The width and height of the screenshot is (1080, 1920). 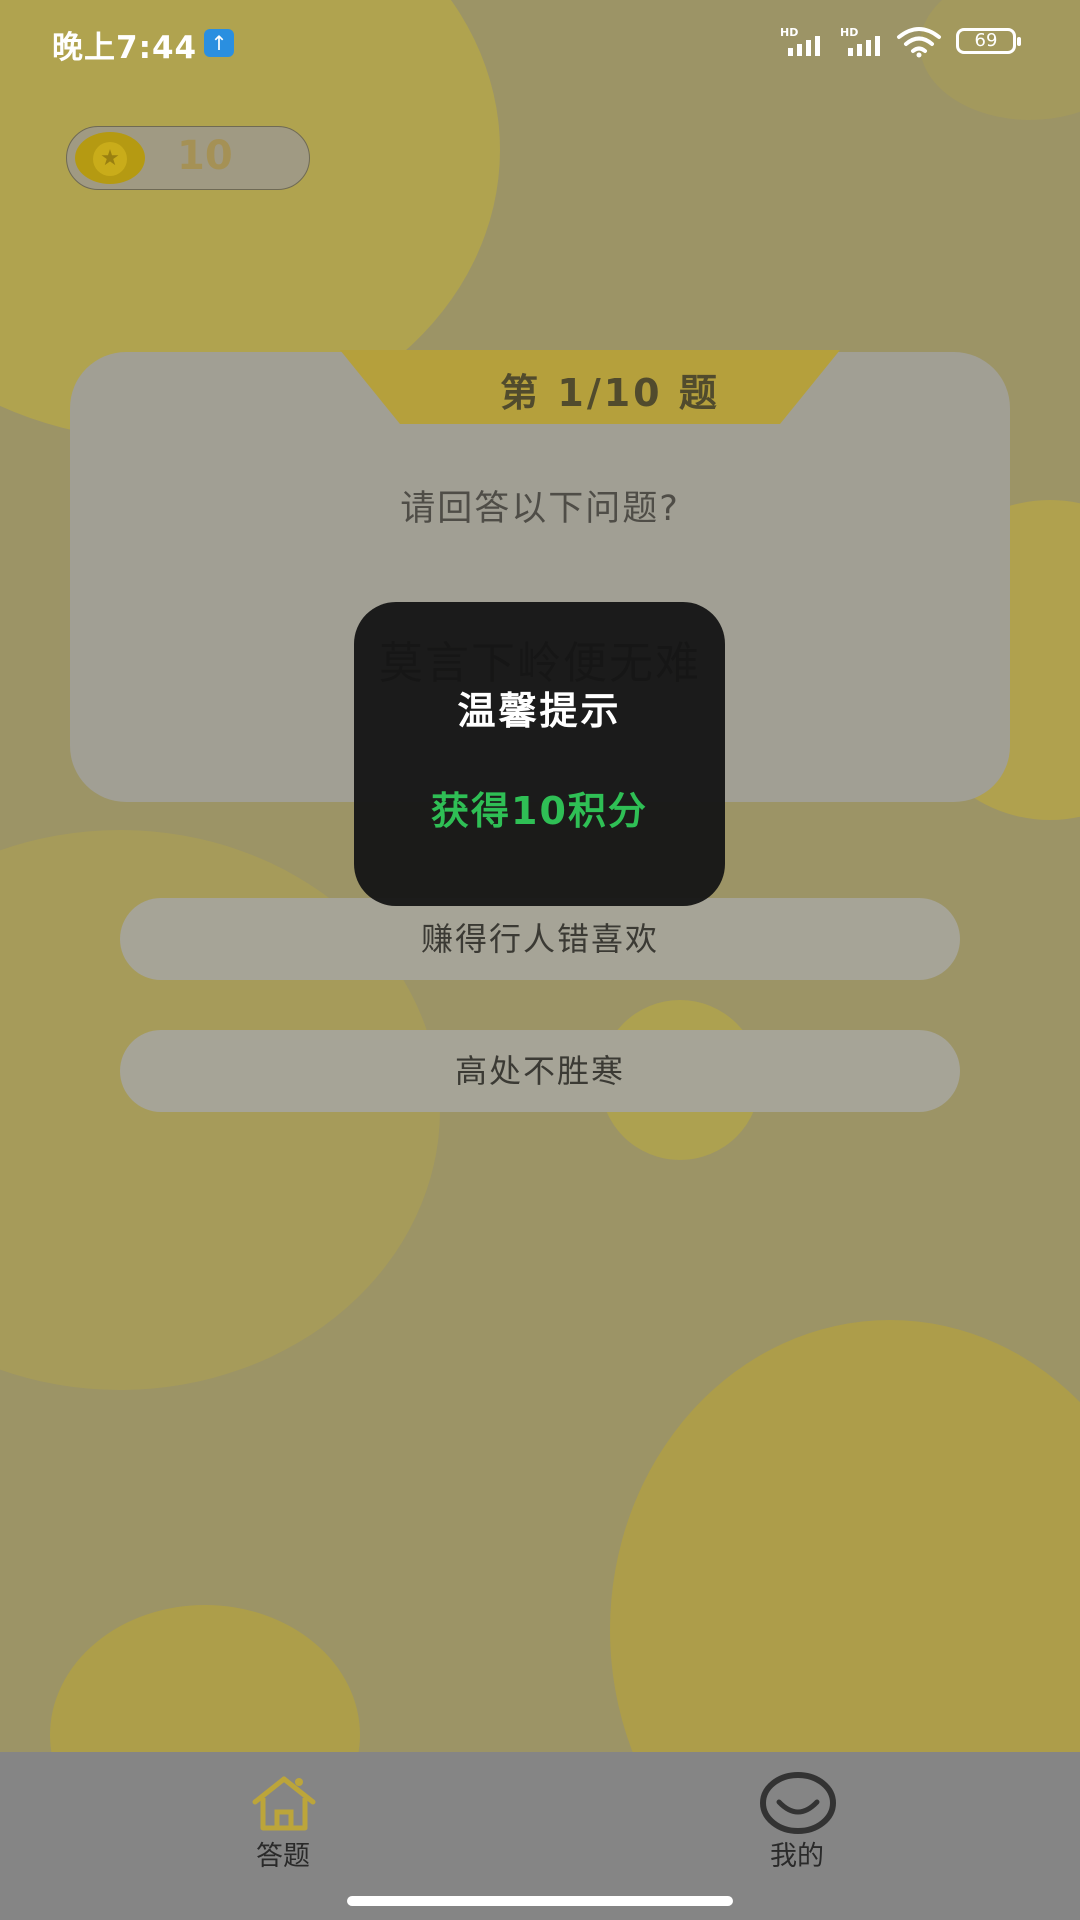 I want to click on tab-quiz-label: 答题, so click(x=283, y=1856).